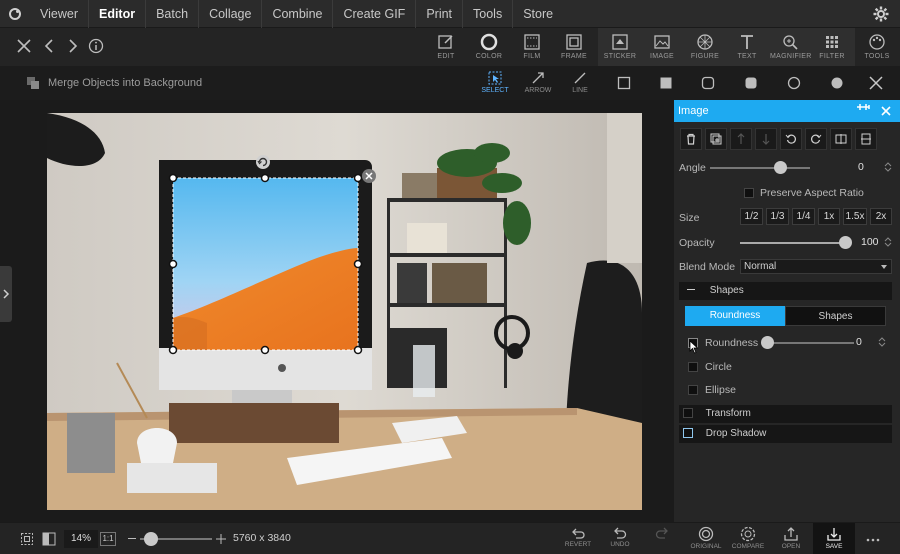  Describe the element at coordinates (718, 367) in the screenshot. I see `circle-label: Circle` at that location.